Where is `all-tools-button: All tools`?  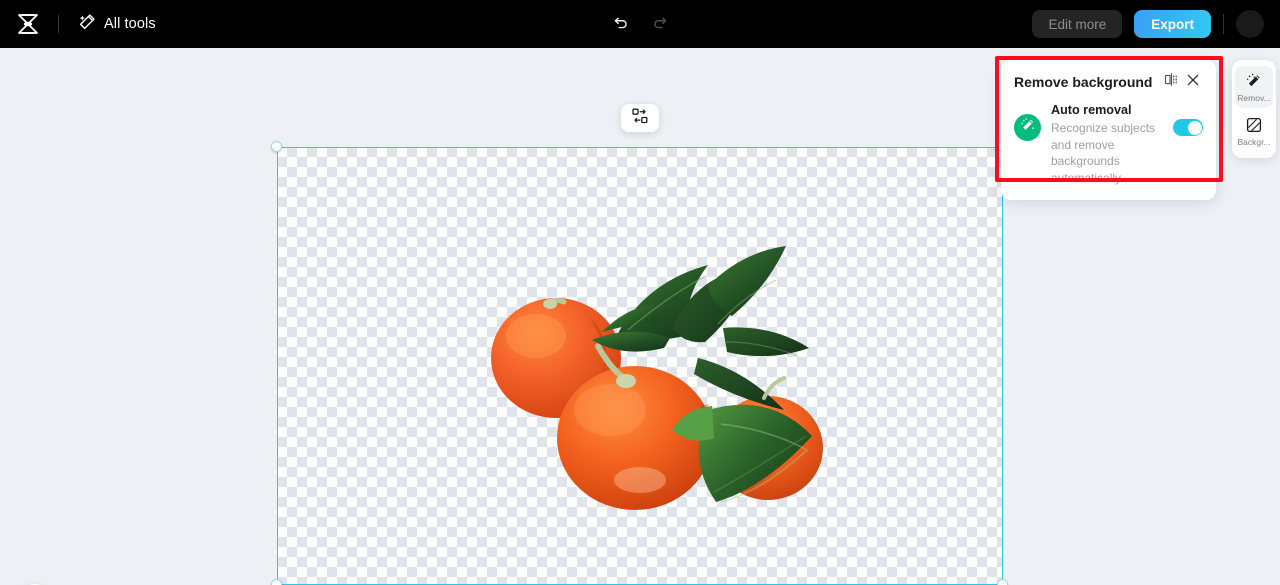
all-tools-button: All tools is located at coordinates (117, 24).